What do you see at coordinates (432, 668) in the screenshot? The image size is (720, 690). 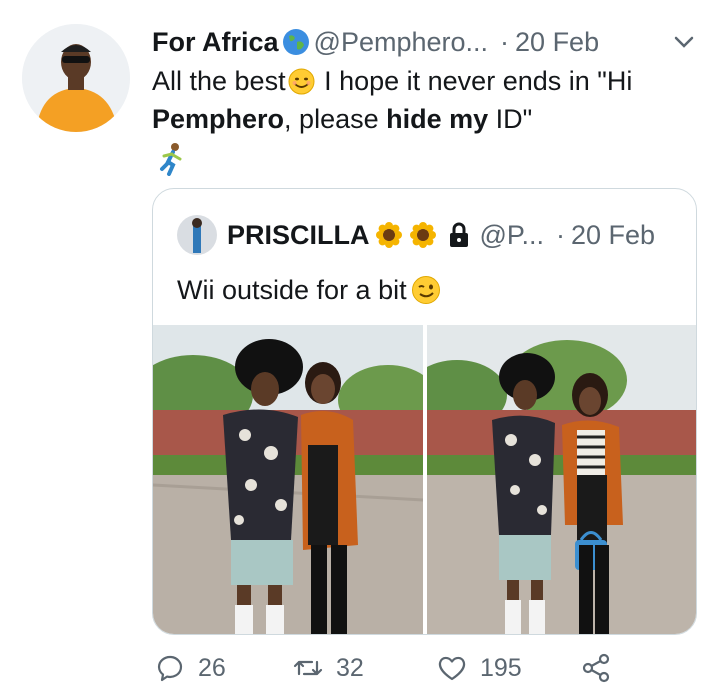 I see `tweet-actions: 26 32 195` at bounding box center [432, 668].